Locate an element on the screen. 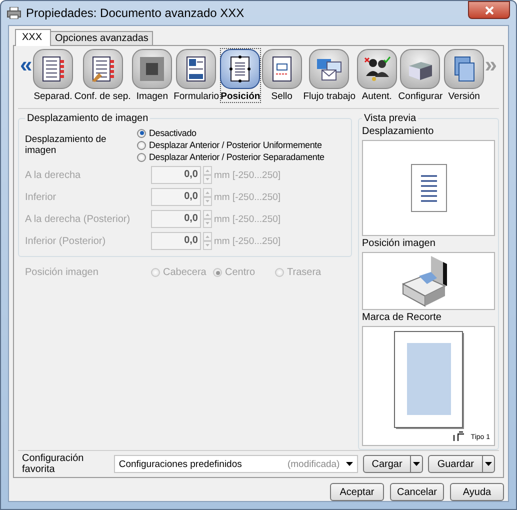  field-label: Inferior (Posterior) is located at coordinates (66, 241).